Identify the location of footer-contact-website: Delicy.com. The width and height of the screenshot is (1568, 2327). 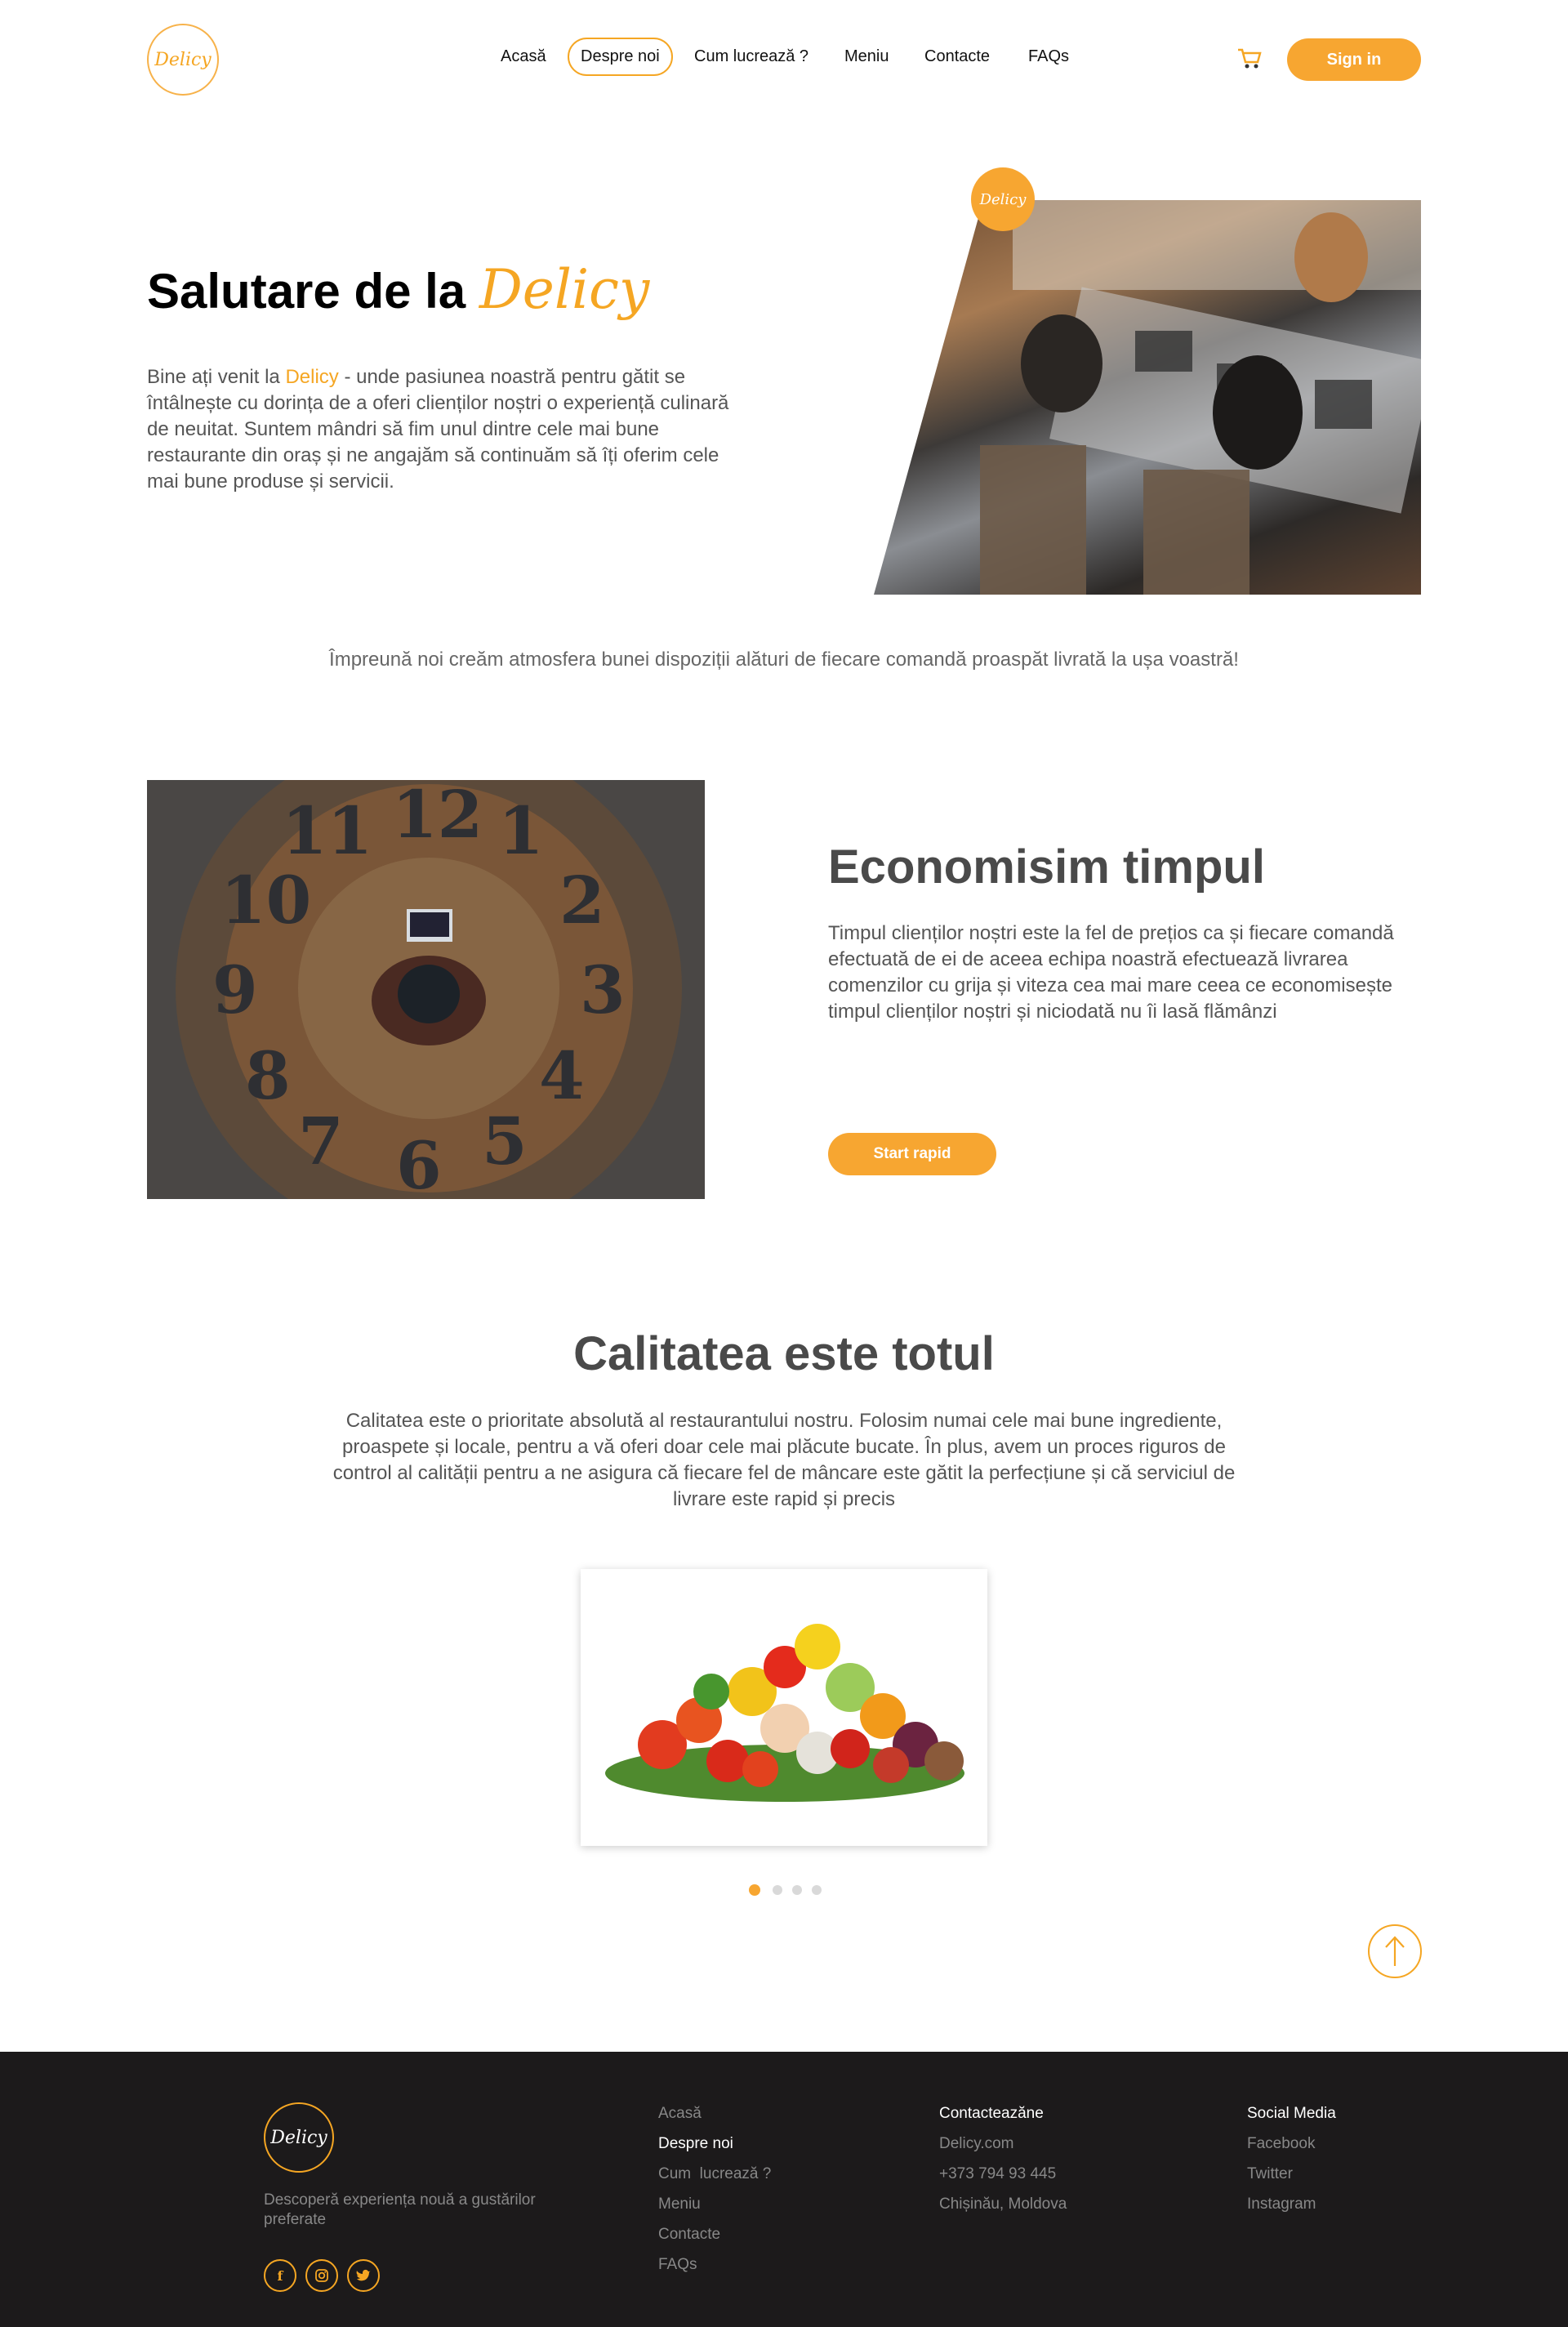
(976, 2144).